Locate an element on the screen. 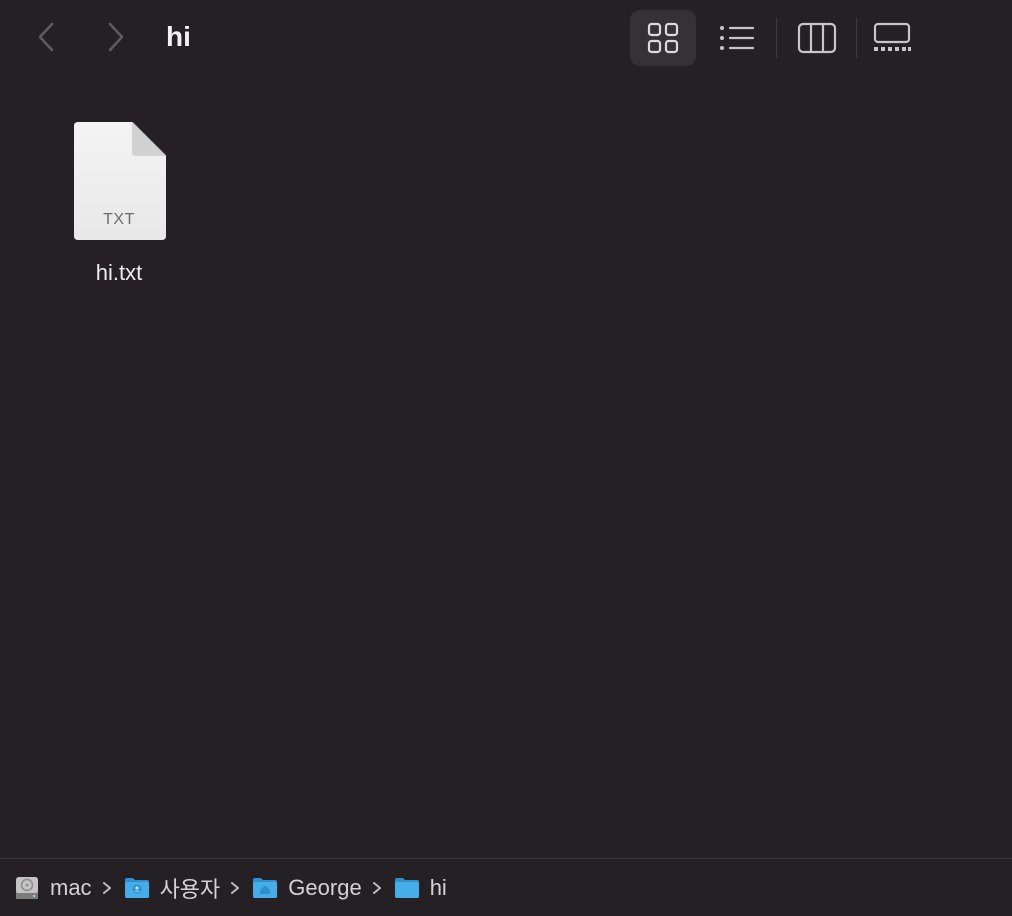 This screenshot has width=1012, height=916. list-icon is located at coordinates (737, 38).